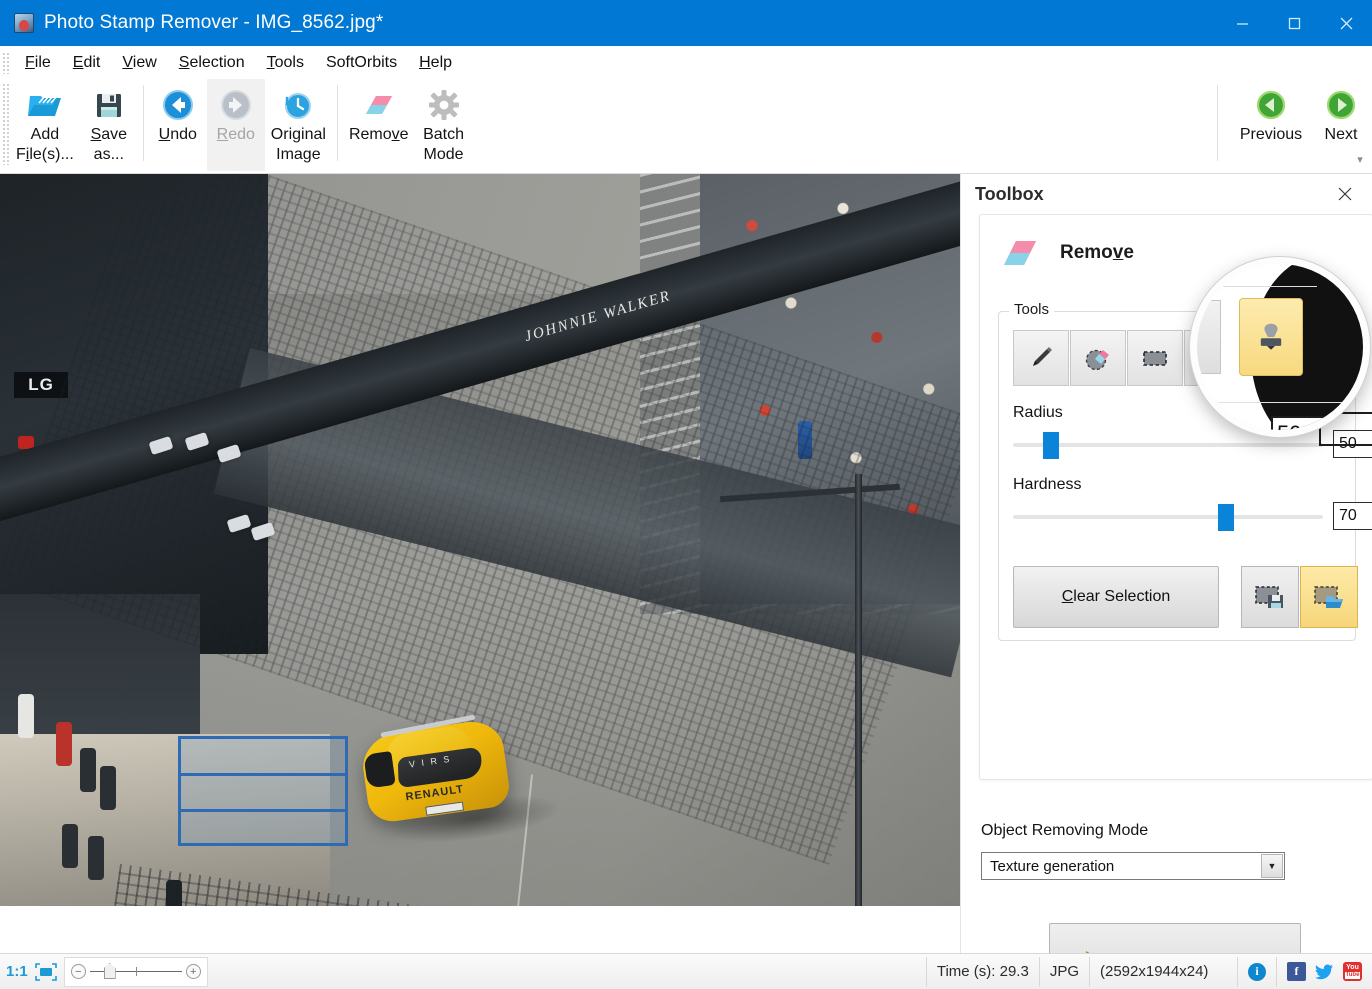  Describe the element at coordinates (24, 23) in the screenshot. I see `app-icon` at that location.